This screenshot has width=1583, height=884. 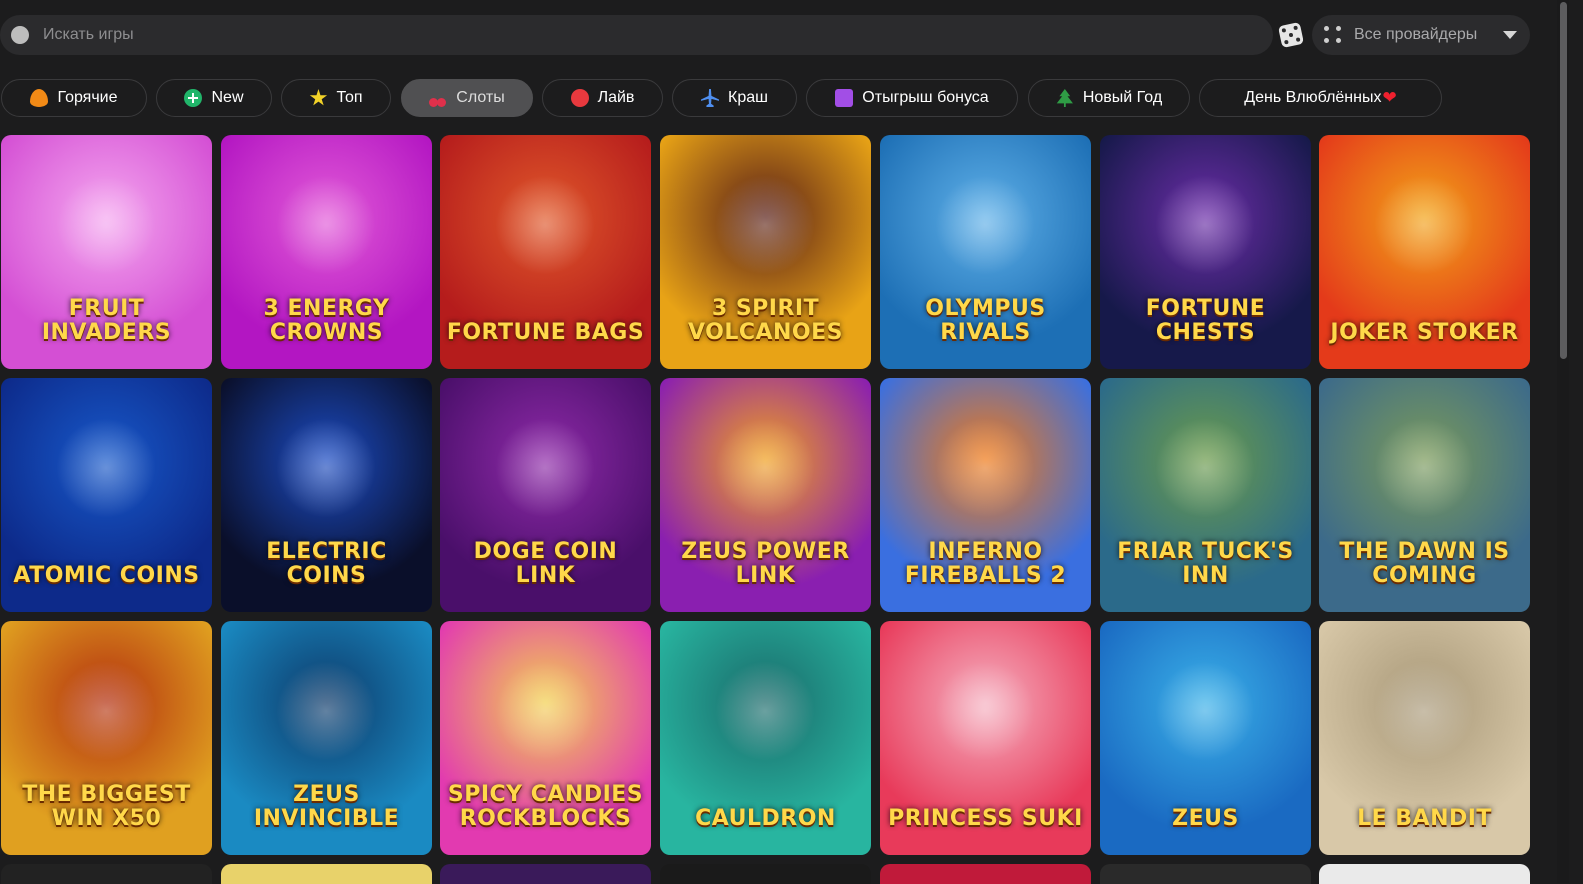 I want to click on game-tile: Fruit Invaders, so click(x=106, y=252).